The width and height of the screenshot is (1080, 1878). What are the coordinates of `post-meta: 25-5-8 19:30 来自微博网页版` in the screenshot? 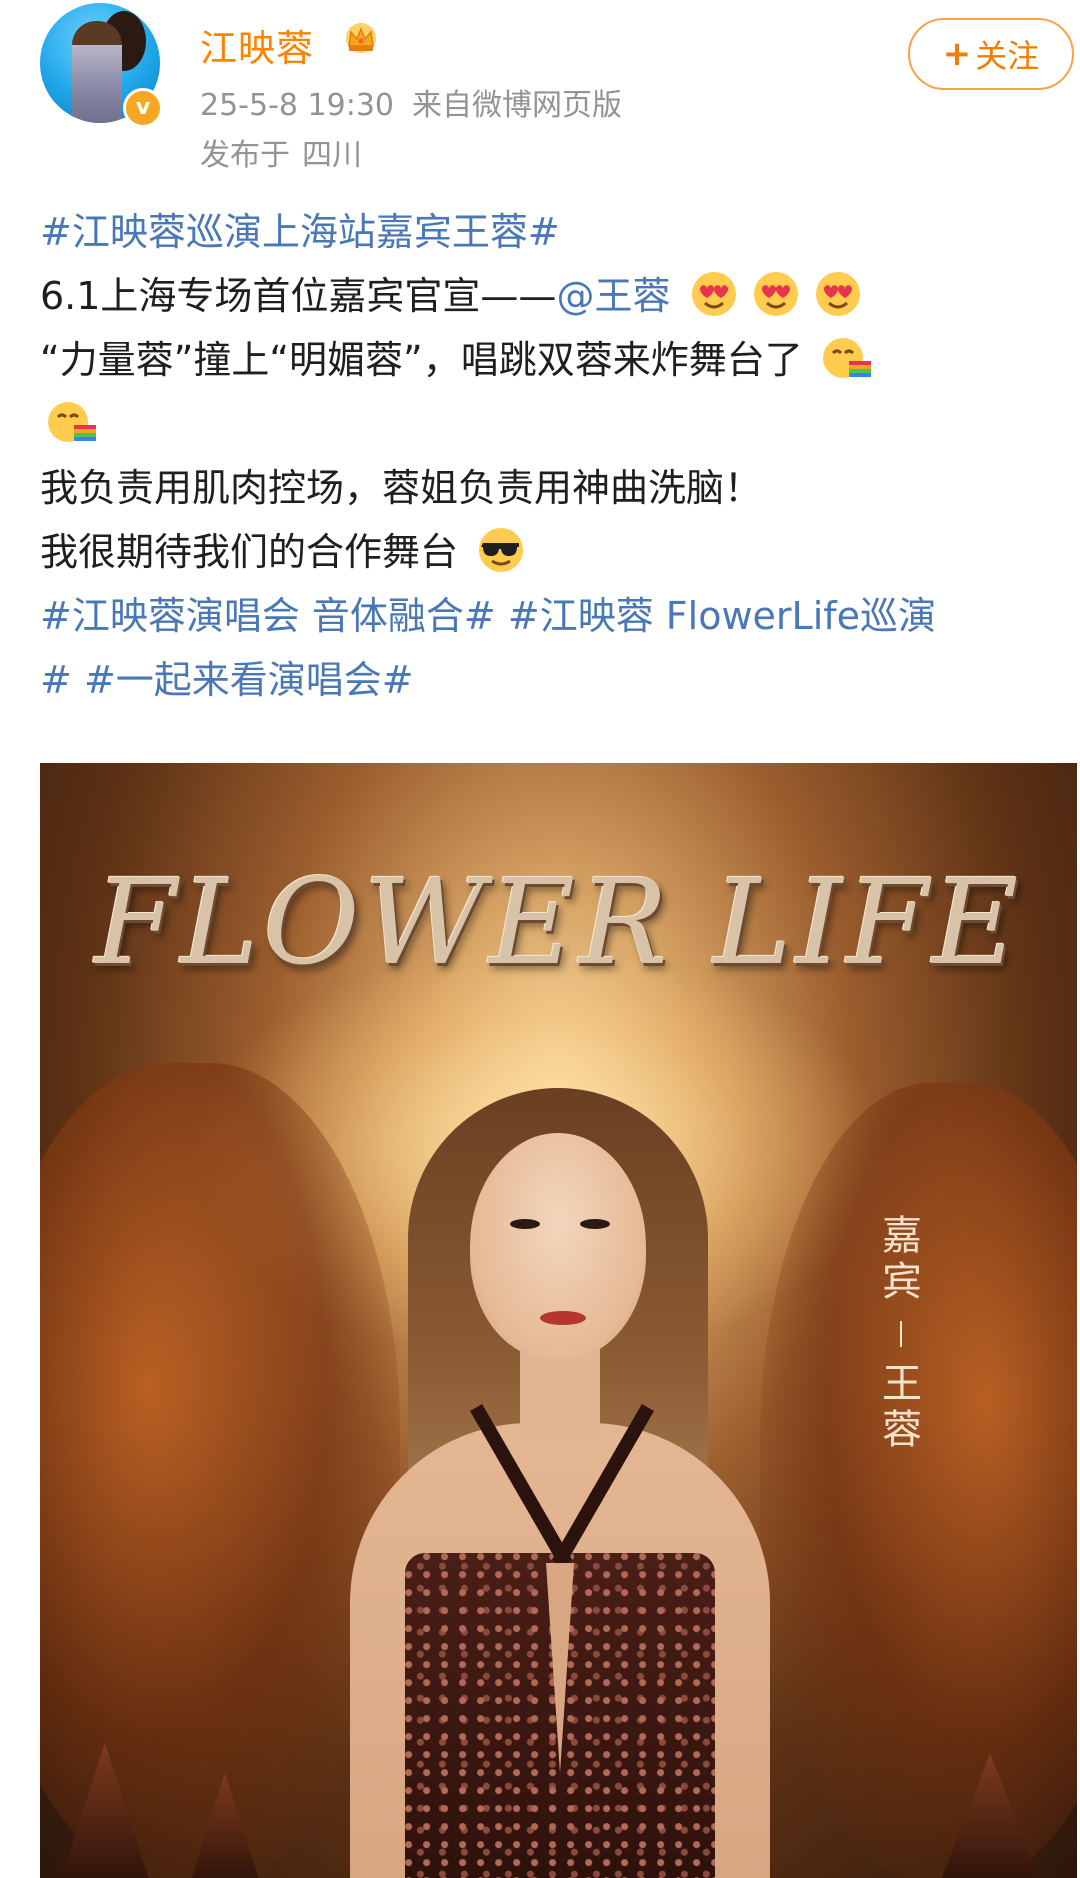 It's located at (420, 102).